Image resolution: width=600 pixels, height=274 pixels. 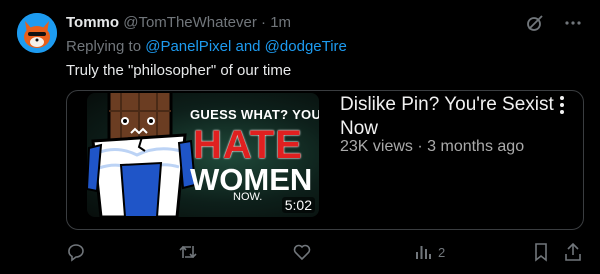 I want to click on video-more-icon, so click(x=562, y=105).